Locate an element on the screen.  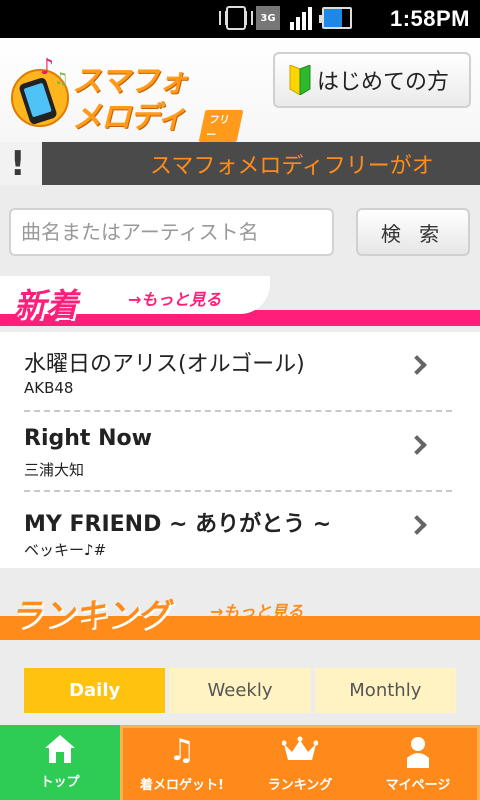
status-bar: 3G 1:58PM is located at coordinates (240, 19).